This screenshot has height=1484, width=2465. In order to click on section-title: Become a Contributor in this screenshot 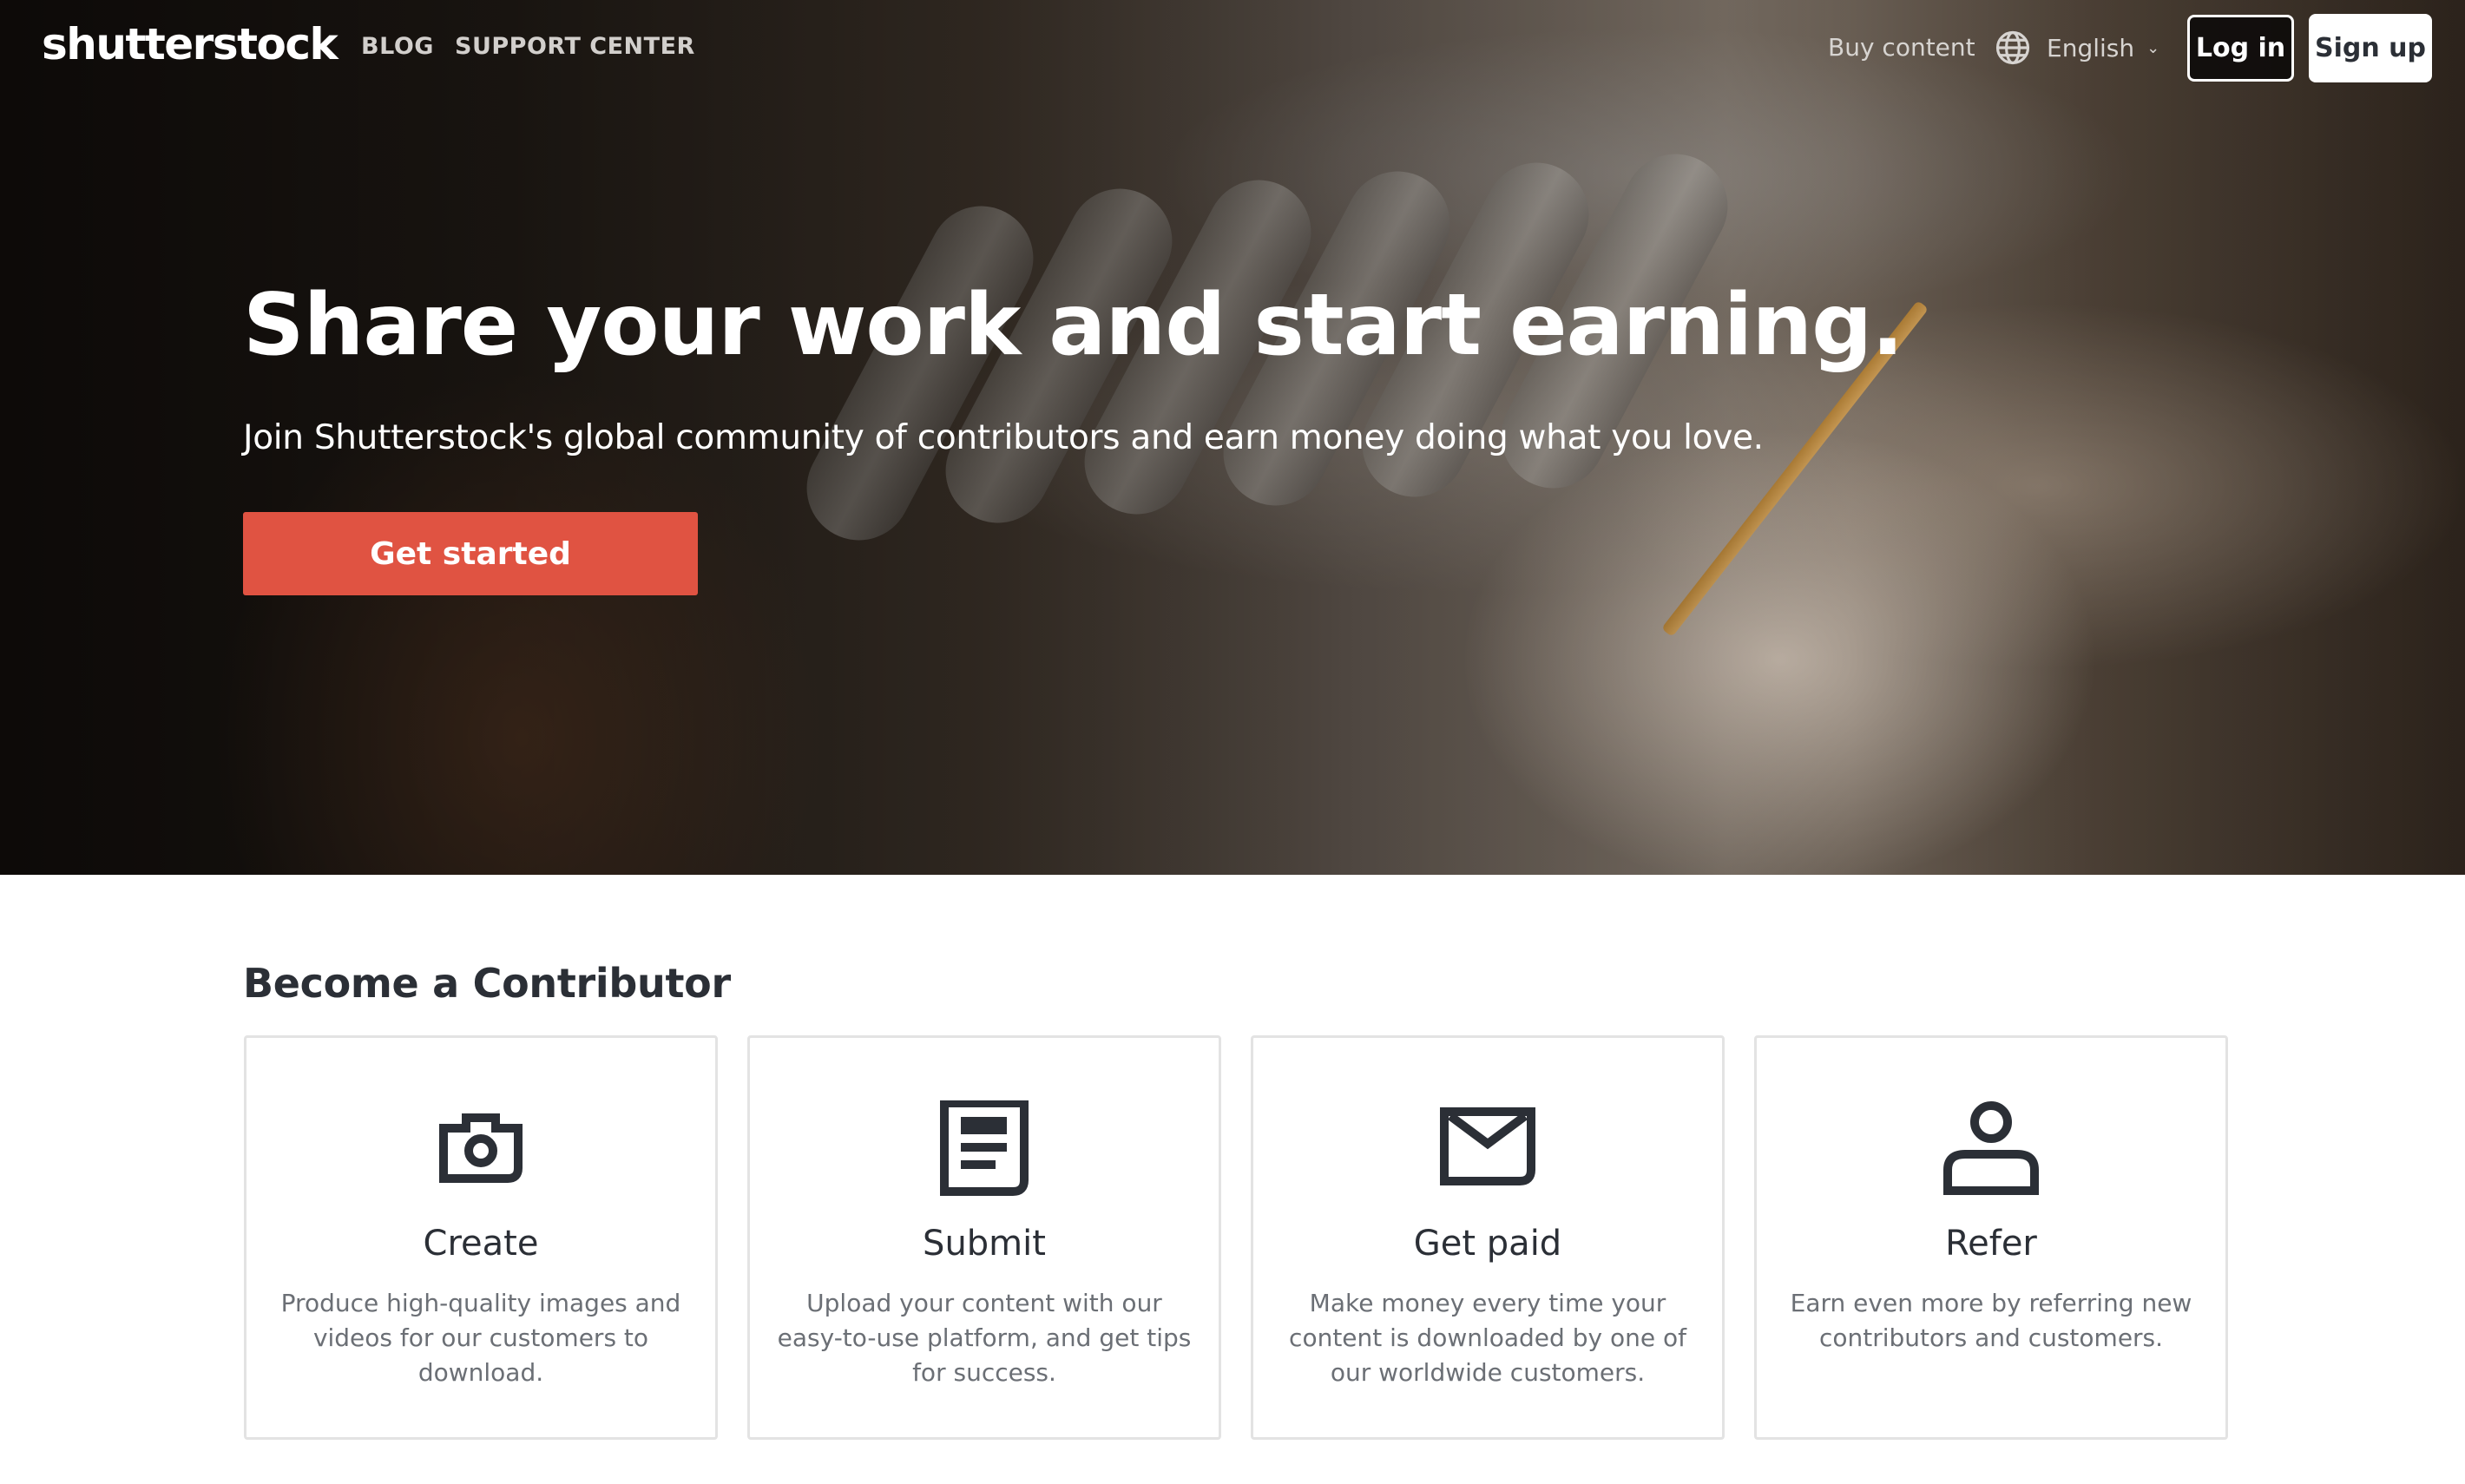, I will do `click(487, 983)`.